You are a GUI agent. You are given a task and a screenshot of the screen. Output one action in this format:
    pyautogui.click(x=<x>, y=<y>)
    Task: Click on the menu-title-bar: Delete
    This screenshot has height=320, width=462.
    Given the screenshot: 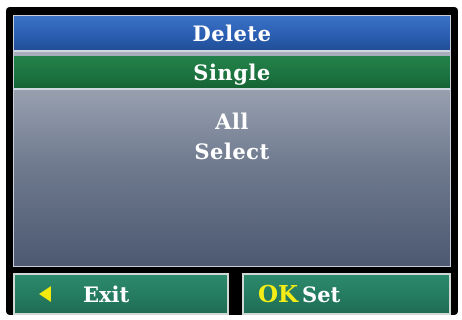 What is the action you would take?
    pyautogui.click(x=232, y=34)
    